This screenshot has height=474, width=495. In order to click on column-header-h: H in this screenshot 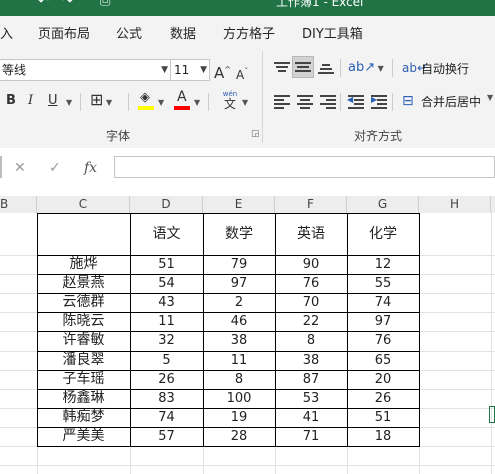, I will do `click(455, 204)`.